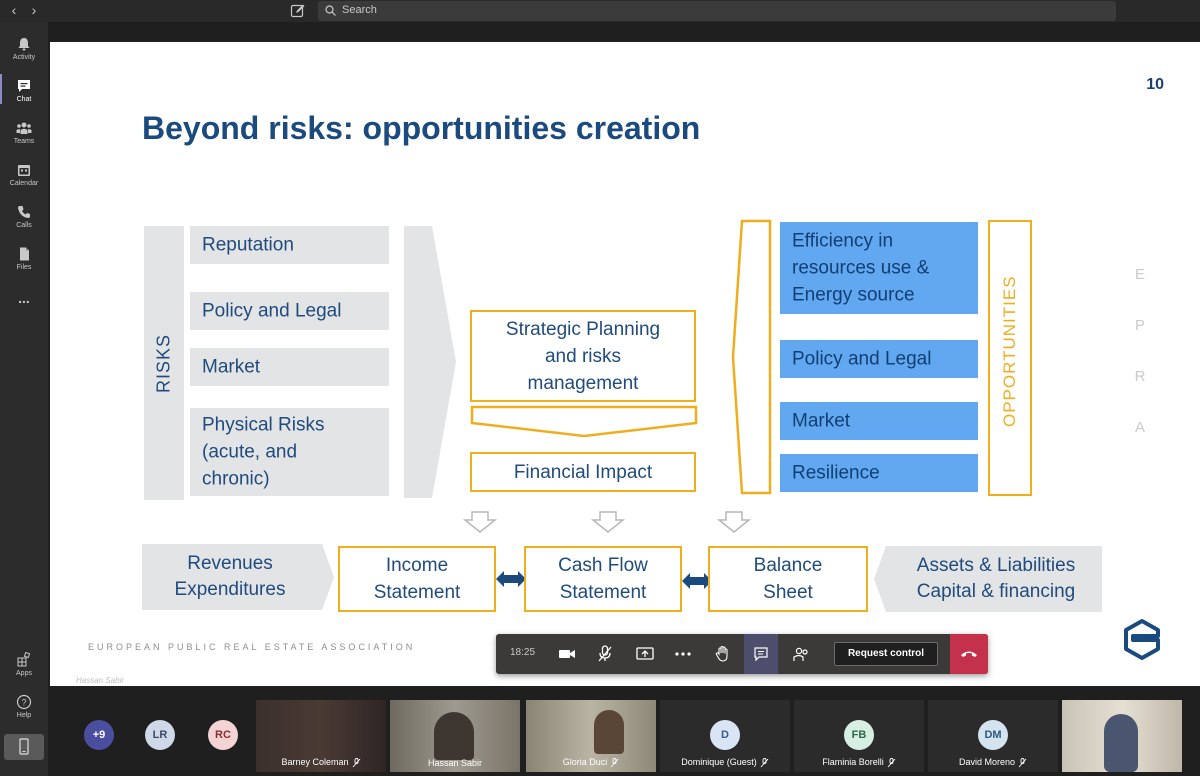  I want to click on epra-letter: A, so click(1139, 427).